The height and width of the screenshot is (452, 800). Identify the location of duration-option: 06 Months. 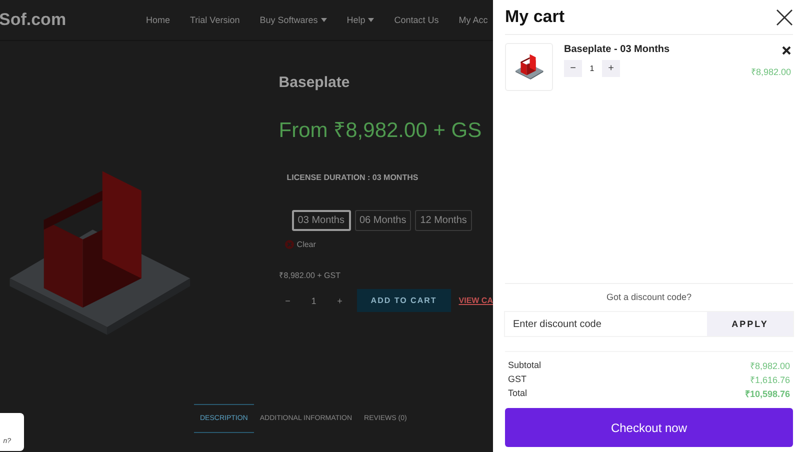
(383, 220).